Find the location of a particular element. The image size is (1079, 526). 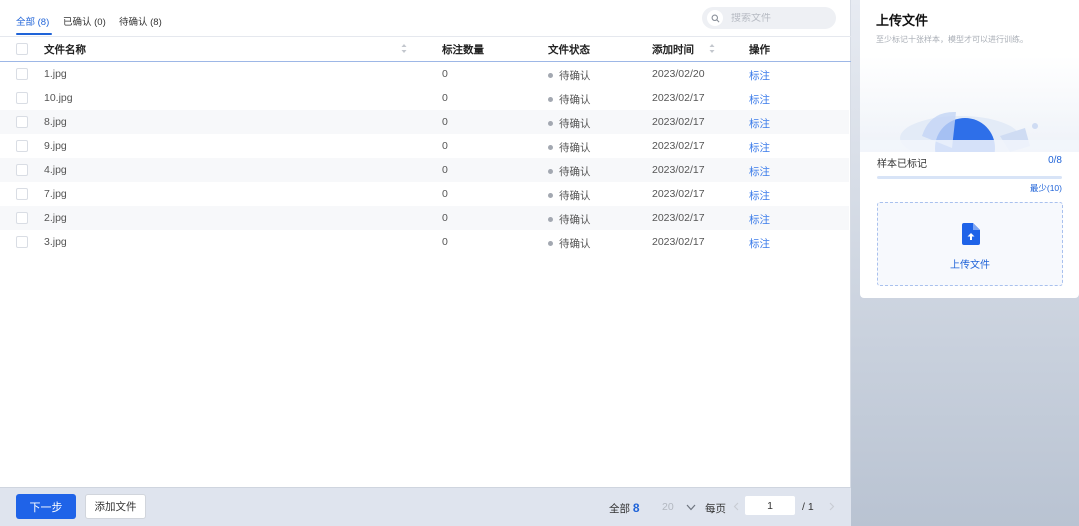

search-box is located at coordinates (769, 18).